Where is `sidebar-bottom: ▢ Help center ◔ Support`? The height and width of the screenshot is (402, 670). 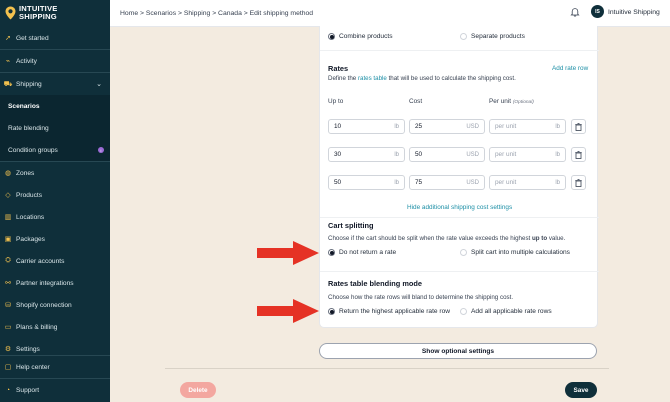 sidebar-bottom: ▢ Help center ◔ Support is located at coordinates (55, 378).